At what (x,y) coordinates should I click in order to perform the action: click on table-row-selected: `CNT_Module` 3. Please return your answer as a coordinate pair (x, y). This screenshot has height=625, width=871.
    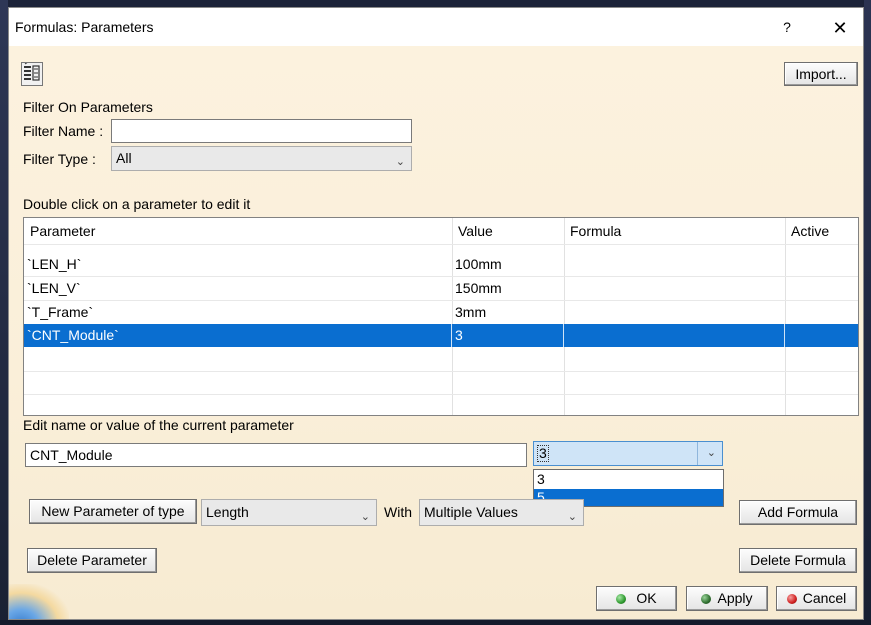
    Looking at the image, I should click on (441, 335).